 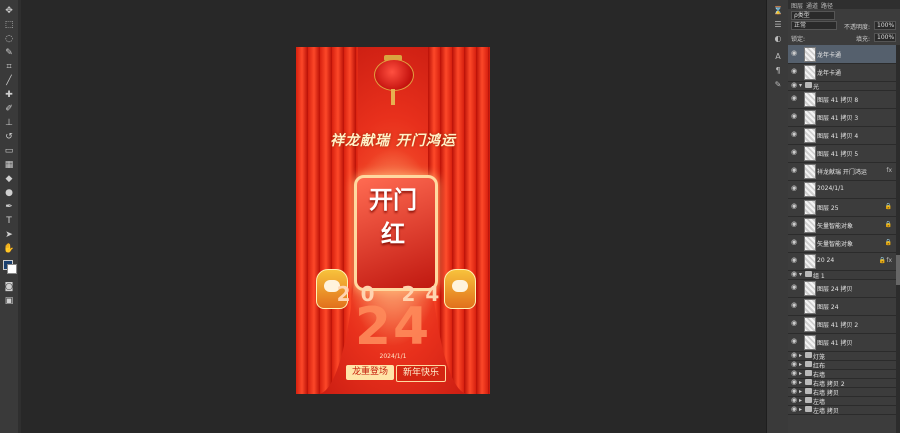 What do you see at coordinates (827, 5) in the screenshot?
I see `tab-paths: 路径` at bounding box center [827, 5].